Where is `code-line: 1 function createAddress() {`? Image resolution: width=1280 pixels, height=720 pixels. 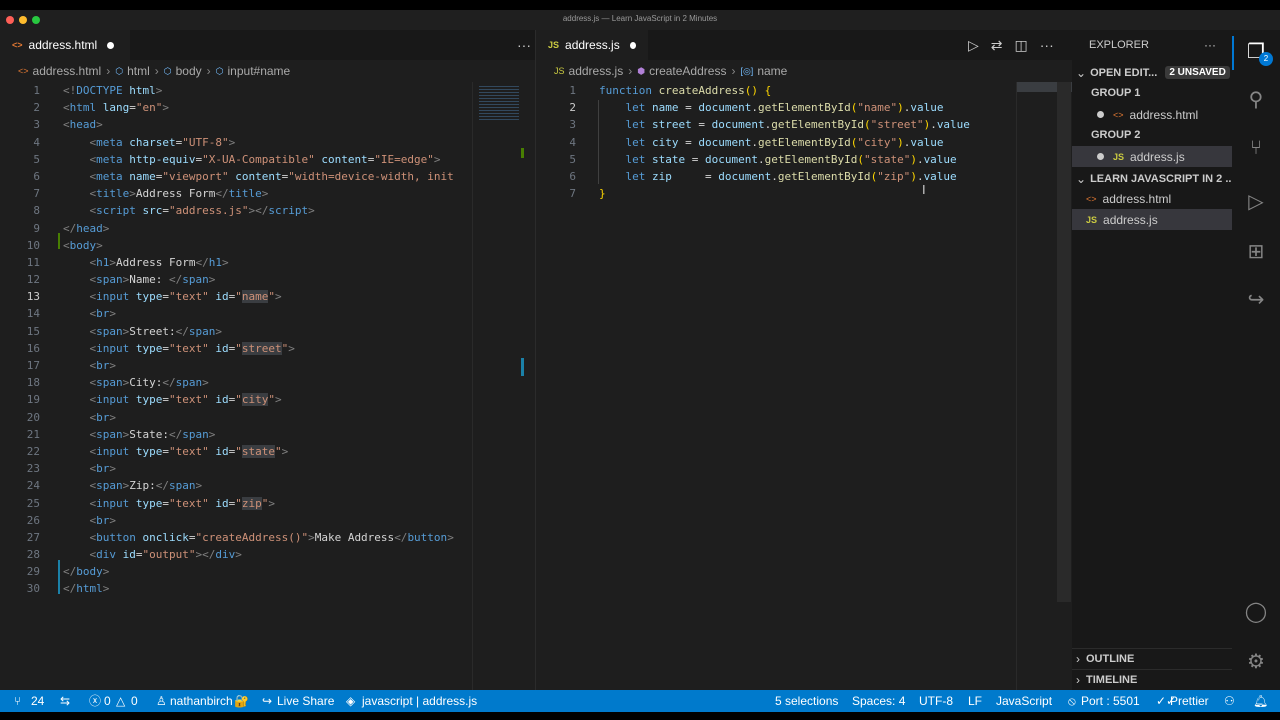 code-line: 1 function createAddress() { is located at coordinates (776, 90).